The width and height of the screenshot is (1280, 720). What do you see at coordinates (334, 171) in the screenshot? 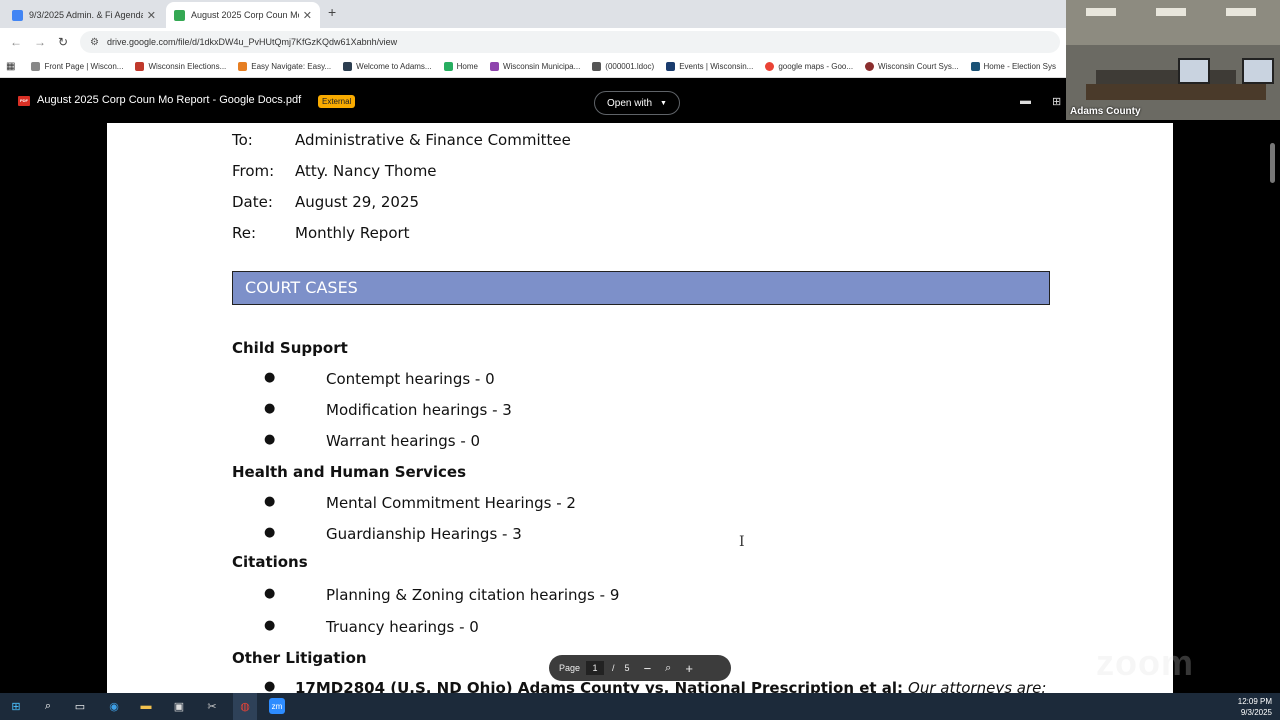
I see `memo-from-row: From: Atty. Nancy Thome` at bounding box center [334, 171].